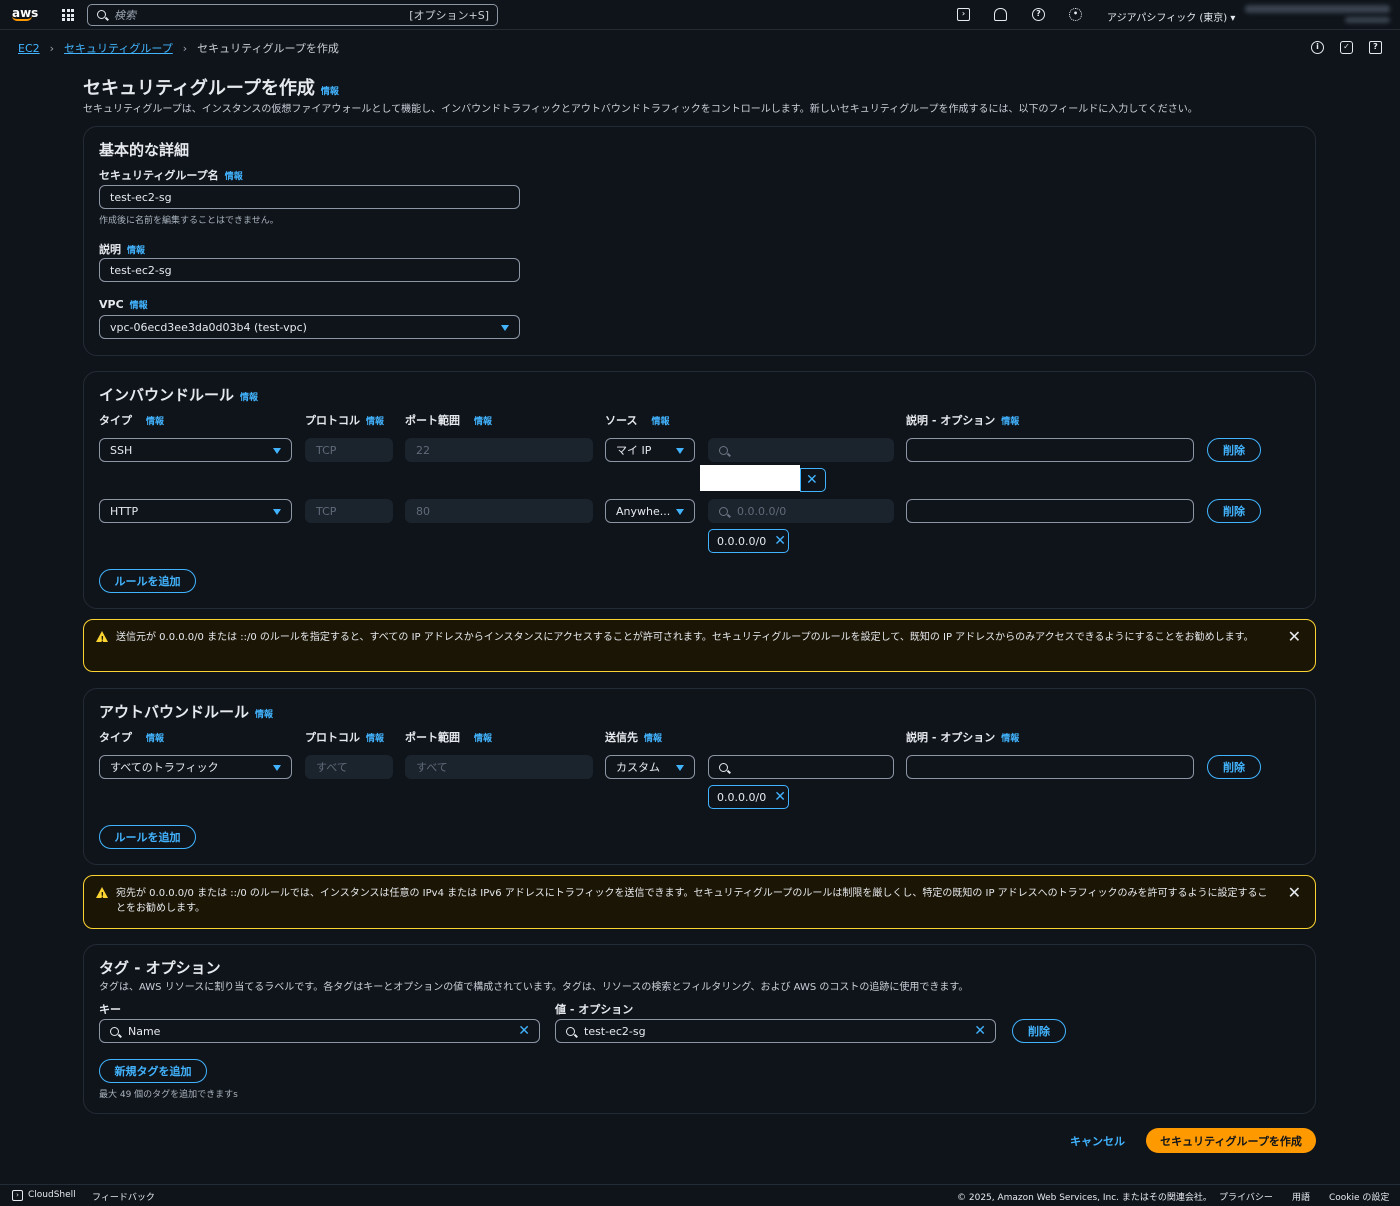 The image size is (1400, 1206). I want to click on col-port: ポート範囲 情報, so click(449, 420).